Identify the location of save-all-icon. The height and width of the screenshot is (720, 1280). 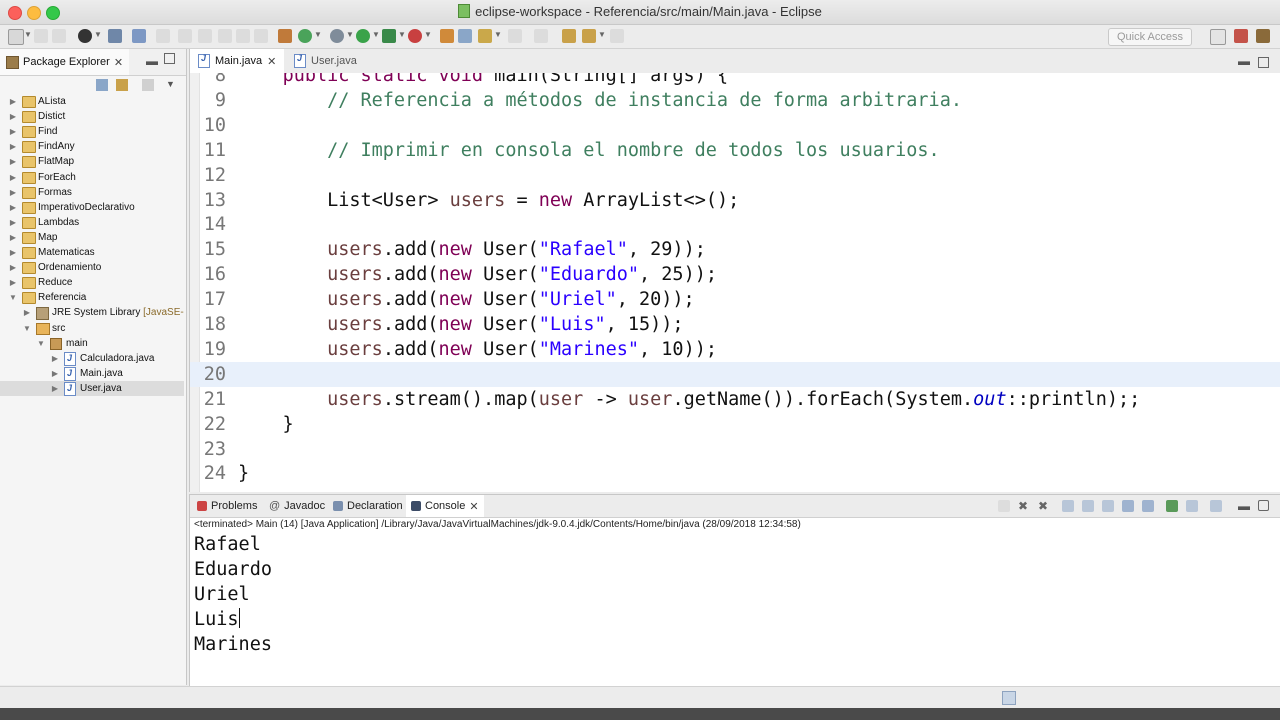
(59, 36).